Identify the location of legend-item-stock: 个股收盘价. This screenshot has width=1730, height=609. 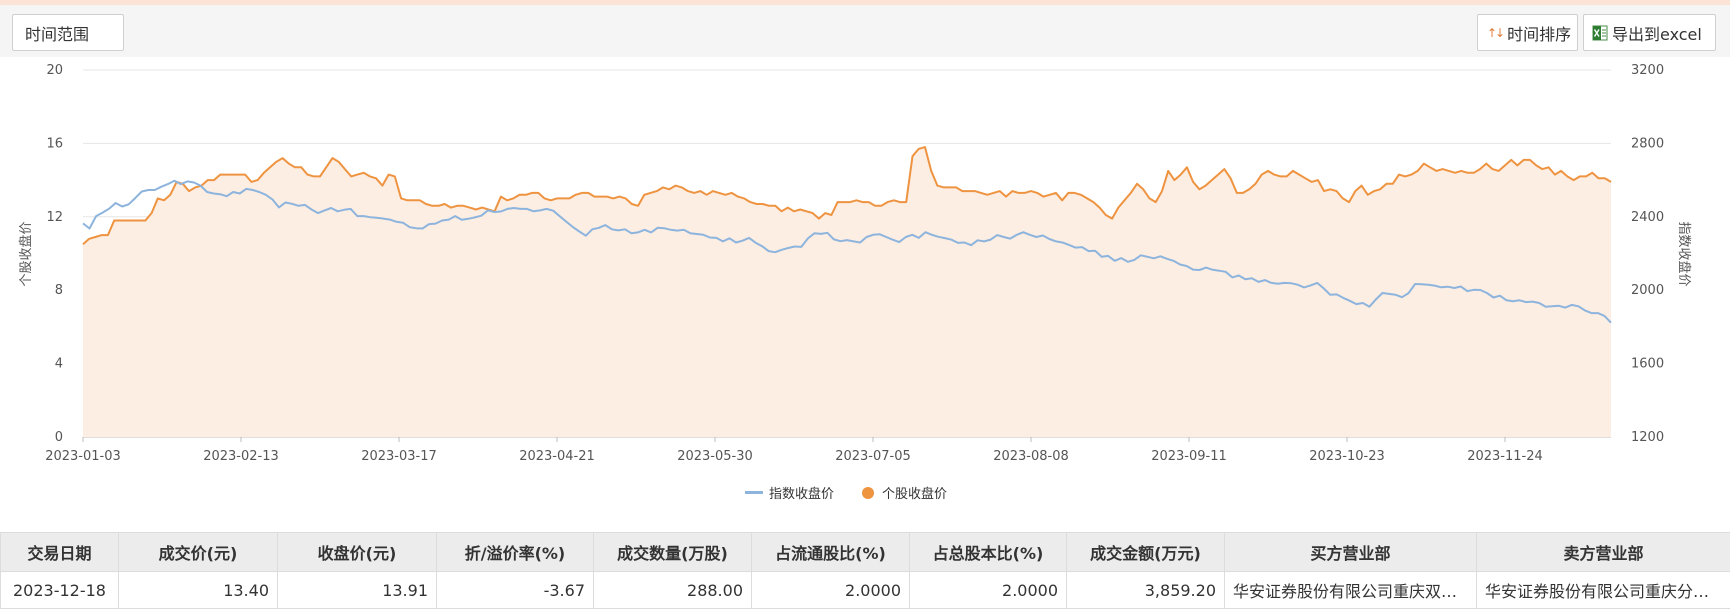
(904, 492).